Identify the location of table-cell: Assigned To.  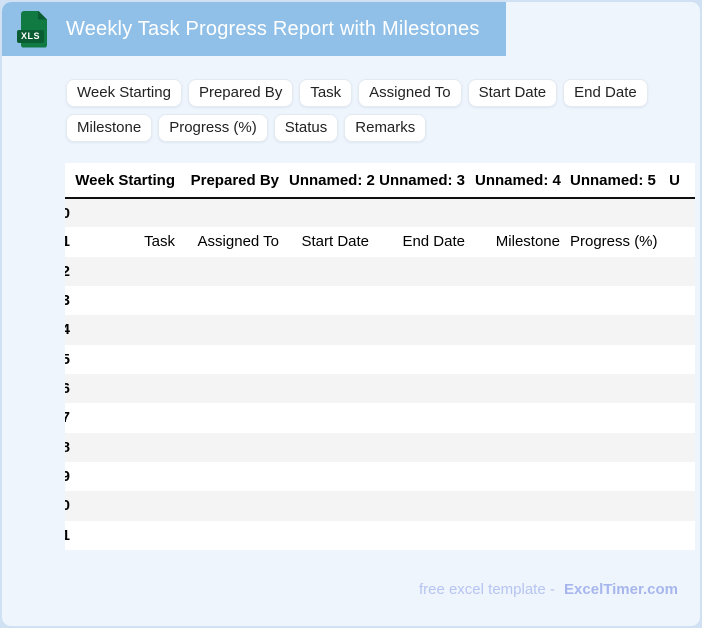
(238, 242).